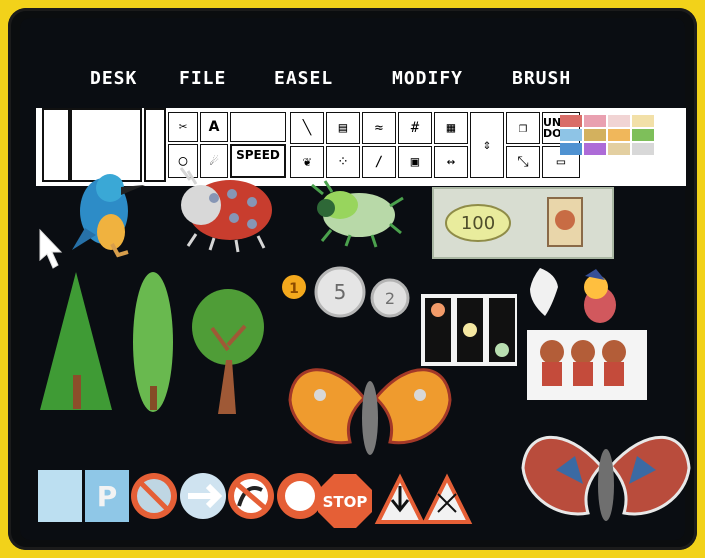 This screenshot has height=558, width=705. What do you see at coordinates (228, 351) in the screenshot?
I see `deciduous-tree-icon` at bounding box center [228, 351].